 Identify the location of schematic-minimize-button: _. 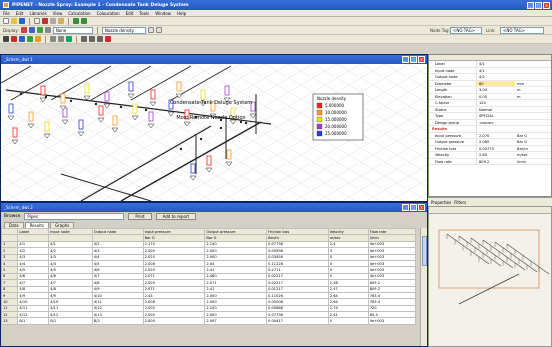
(405, 59).